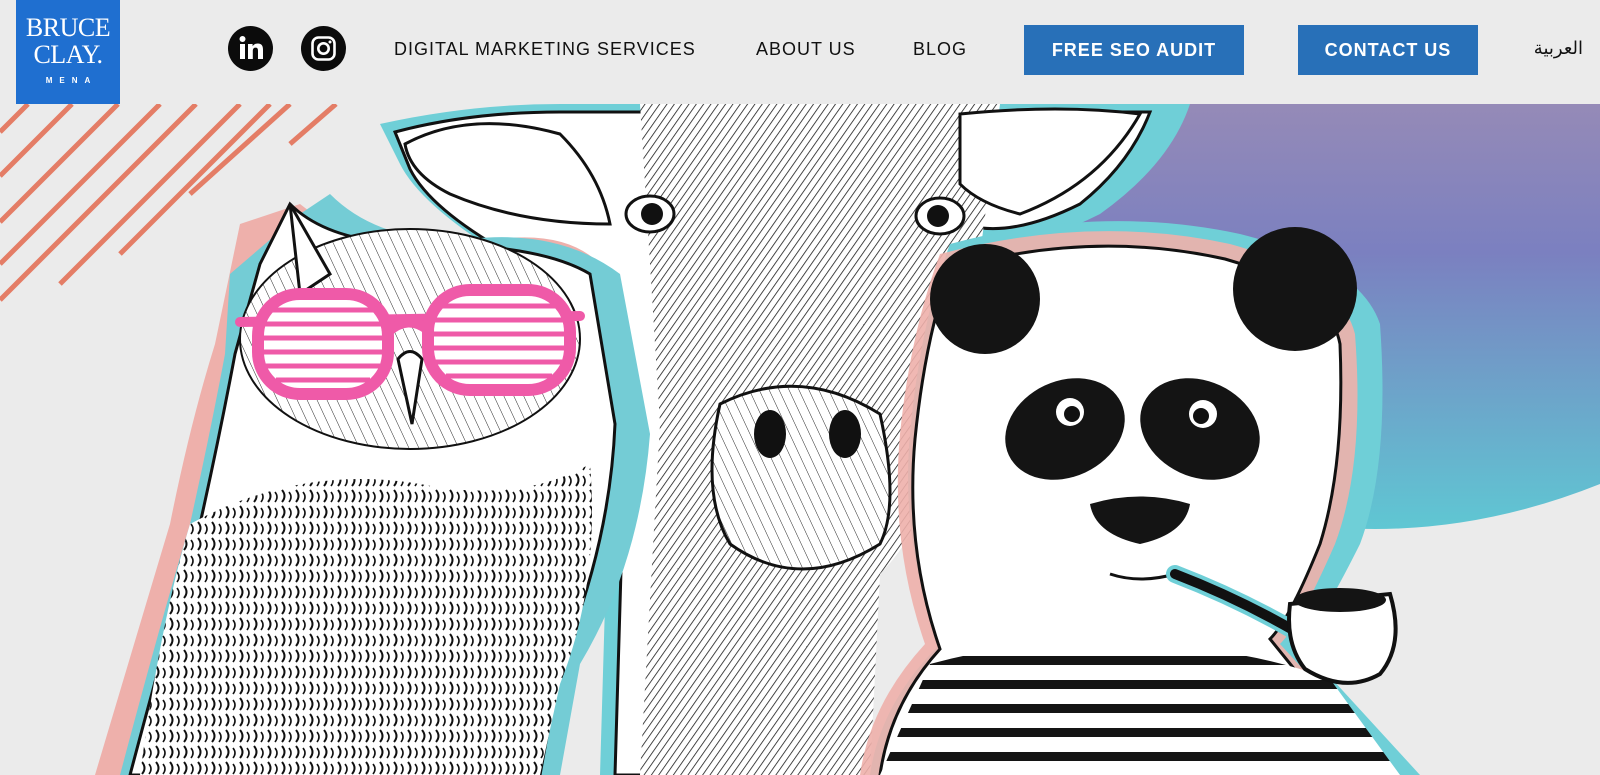 This screenshot has width=1600, height=775. I want to click on site-header: Bruce Clay. MENA DIGITAL M, so click(800, 52).